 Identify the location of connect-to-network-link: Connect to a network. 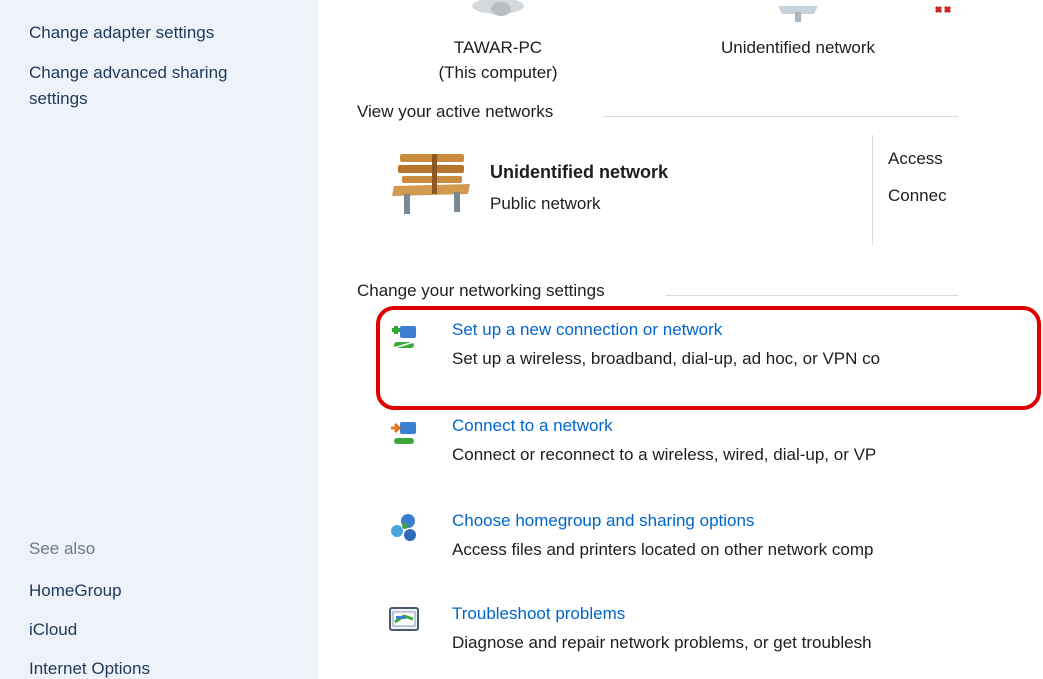
(532, 426).